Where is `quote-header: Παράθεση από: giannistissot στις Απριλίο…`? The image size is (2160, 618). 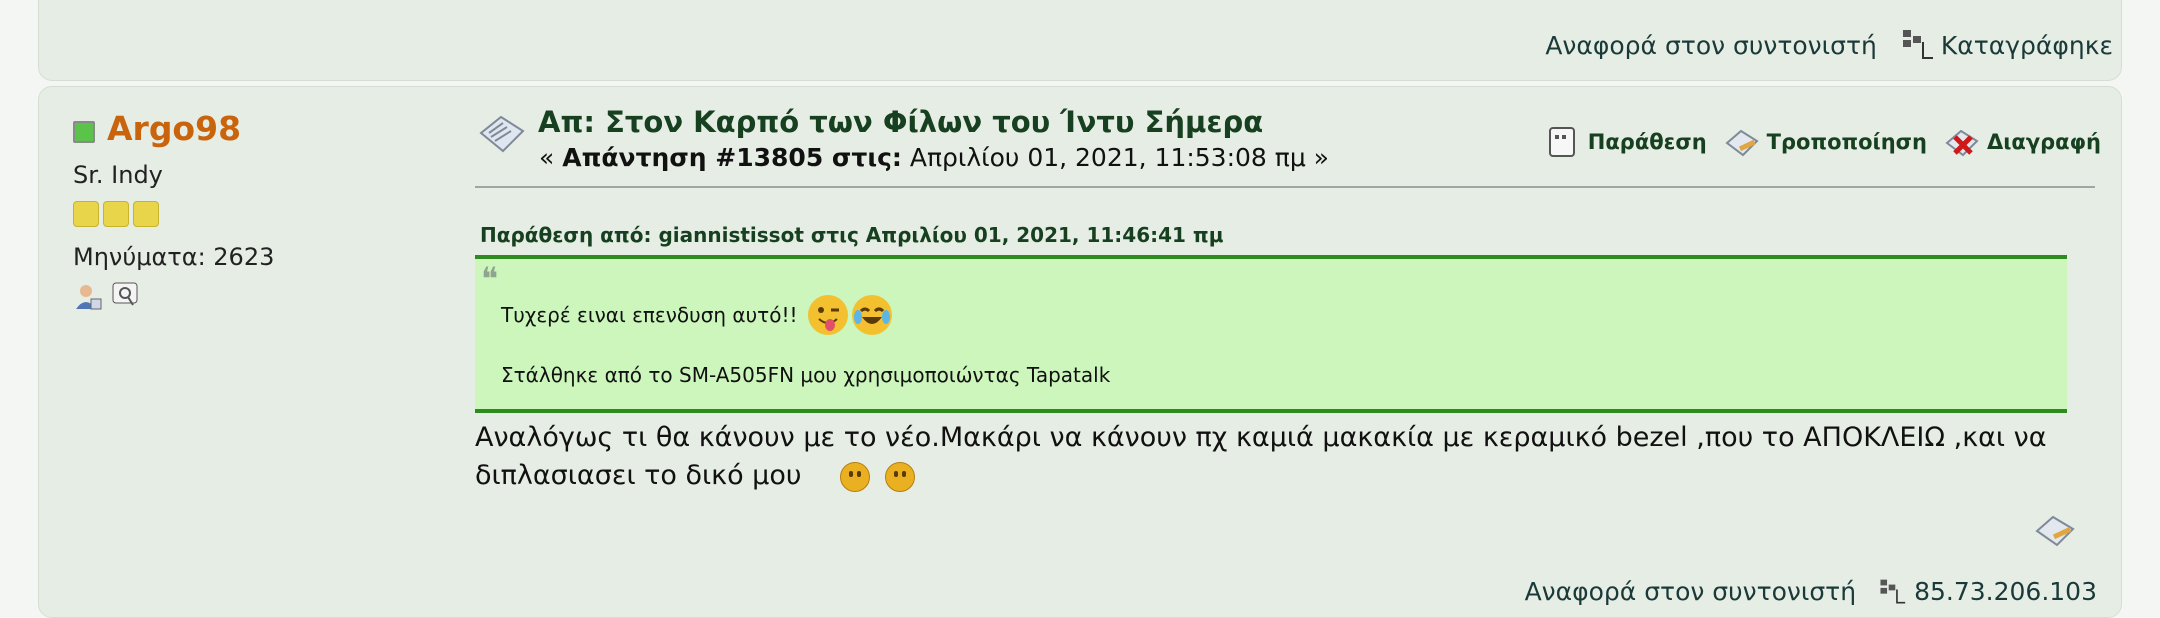
quote-header: Παράθεση από: giannistissot στις Απριλίο… is located at coordinates (851, 235).